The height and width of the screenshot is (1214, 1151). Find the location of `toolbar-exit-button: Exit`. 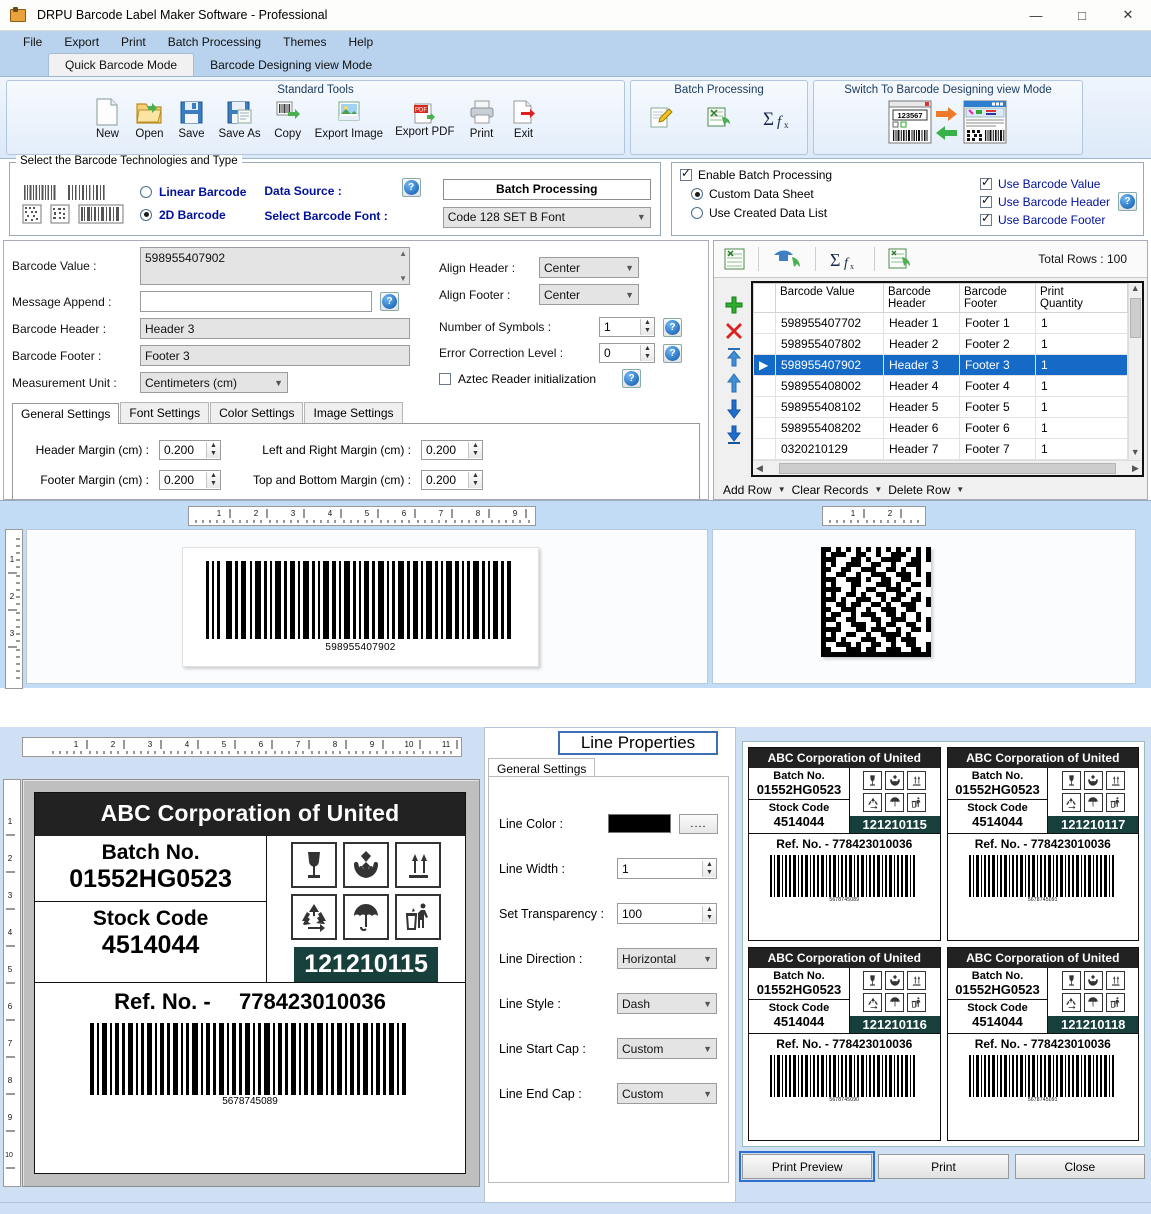

toolbar-exit-button: Exit is located at coordinates (524, 118).